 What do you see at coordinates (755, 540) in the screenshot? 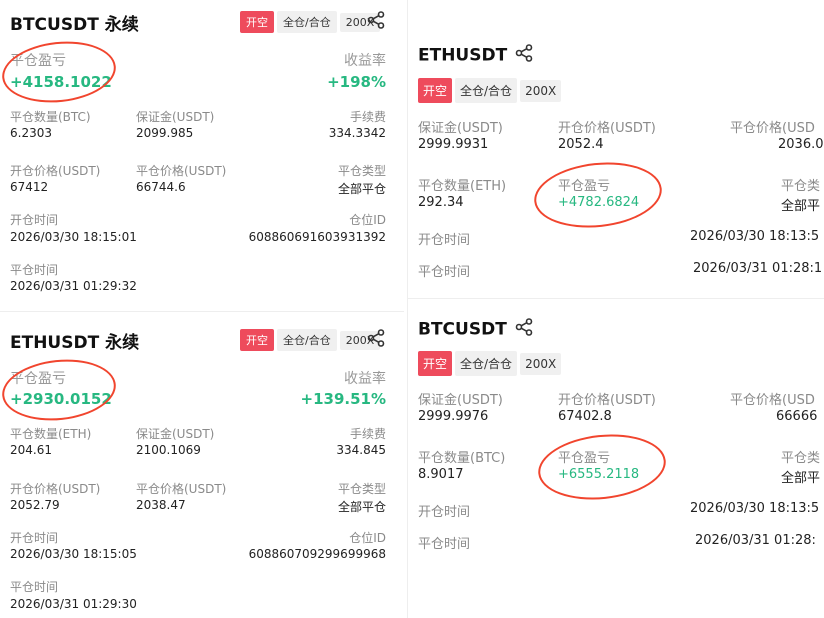
I see `close-time-value: 2026/03/31 01:28:` at bounding box center [755, 540].